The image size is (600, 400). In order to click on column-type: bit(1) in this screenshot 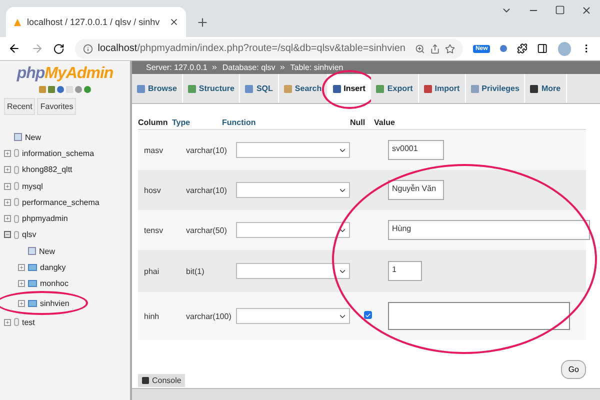, I will do `click(196, 271)`.